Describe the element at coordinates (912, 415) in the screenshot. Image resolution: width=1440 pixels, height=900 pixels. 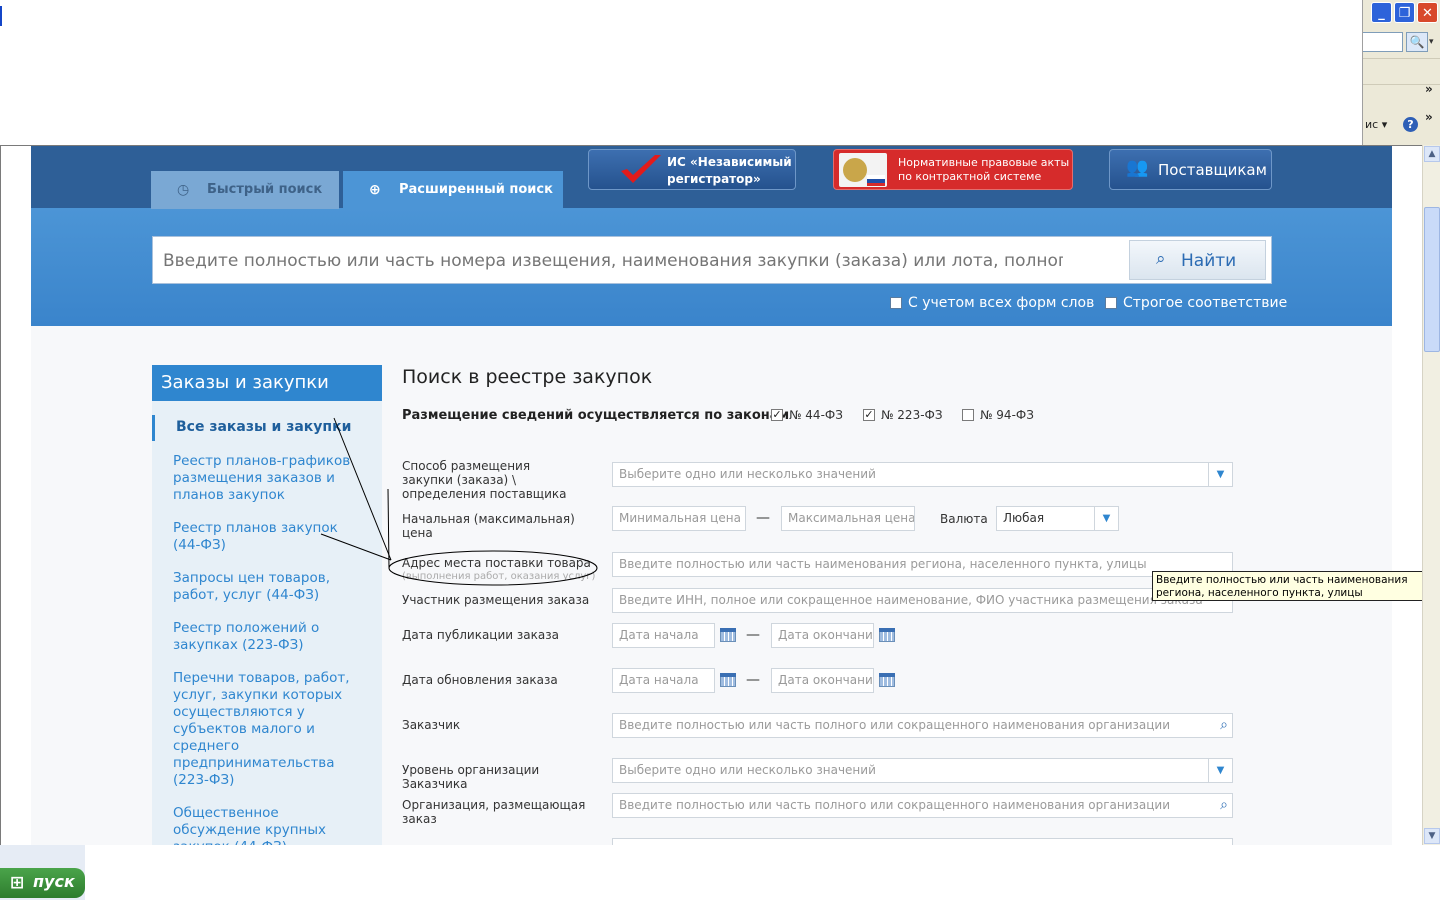
I see `checkbox-label: № 223-ФЗ` at that location.